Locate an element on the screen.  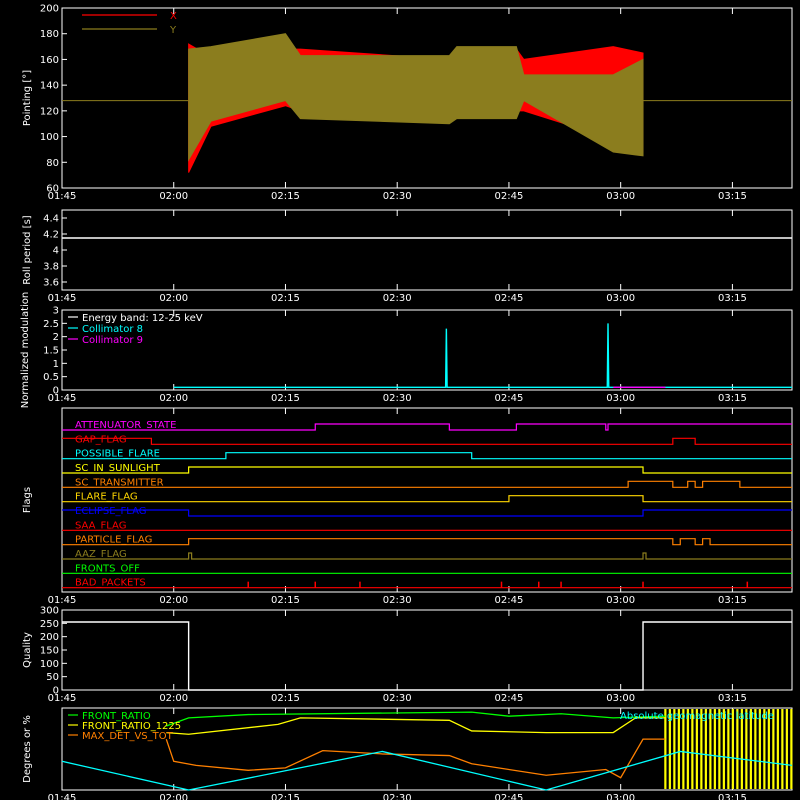
y-axis-label: Pointing [°] is located at coordinates (27, 98).